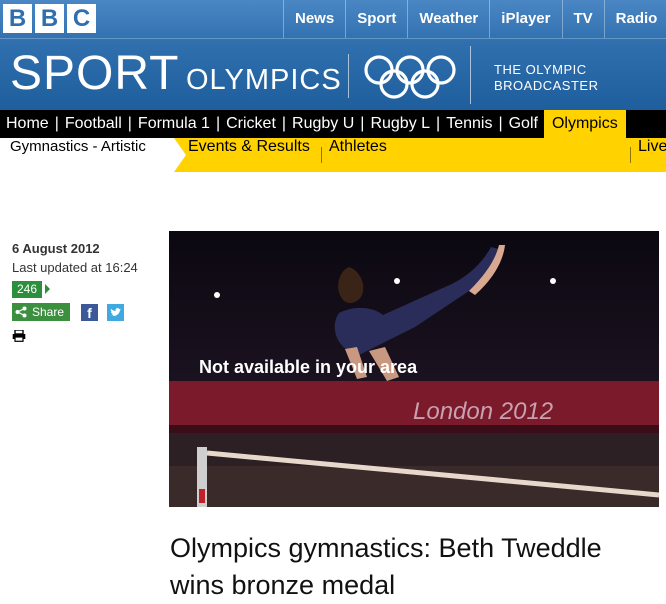  What do you see at coordinates (21, 312) in the screenshot?
I see `share-icon` at bounding box center [21, 312].